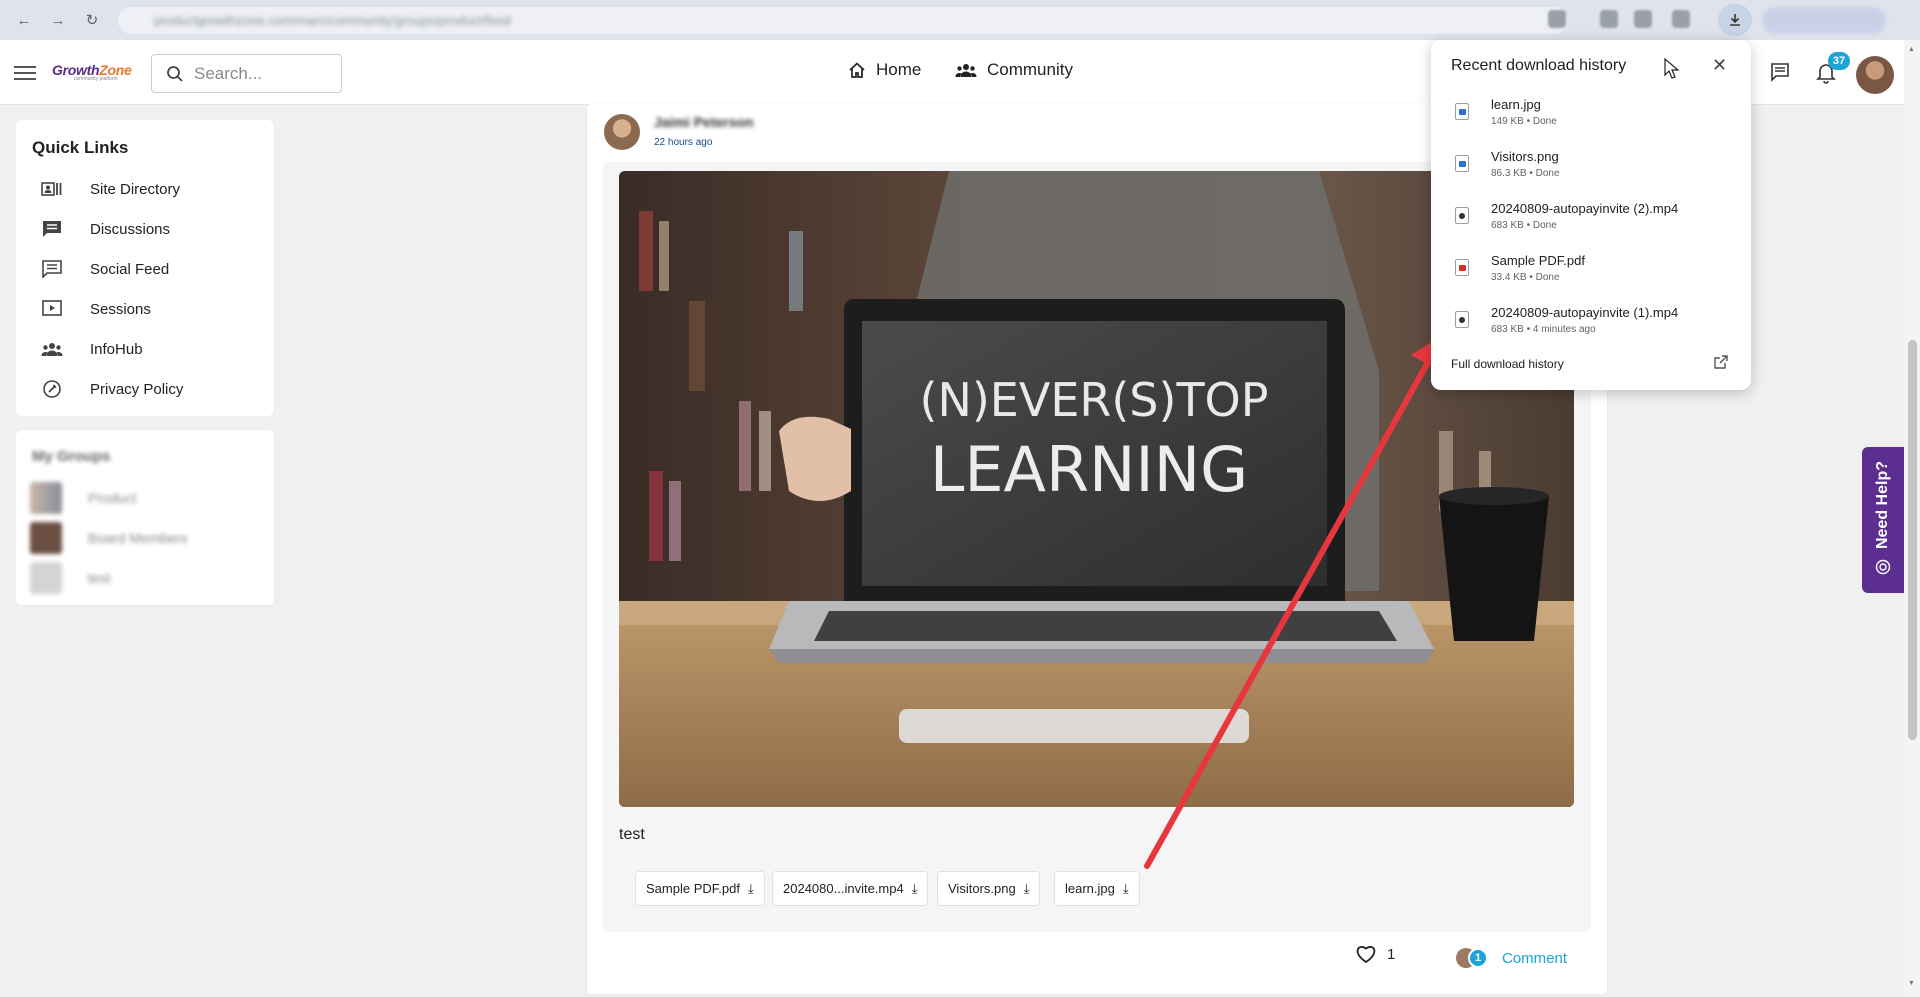  I want to click on download-filename: Sample PDF.pdf, so click(1538, 260).